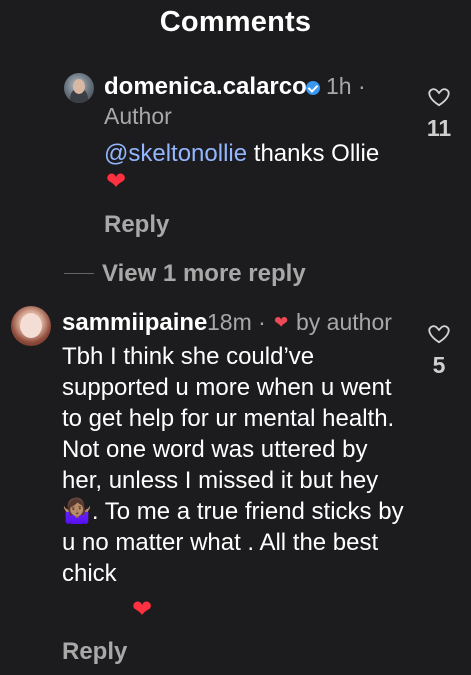  What do you see at coordinates (281, 322) in the screenshot?
I see `liked-by-author-heart-icon: ❤` at bounding box center [281, 322].